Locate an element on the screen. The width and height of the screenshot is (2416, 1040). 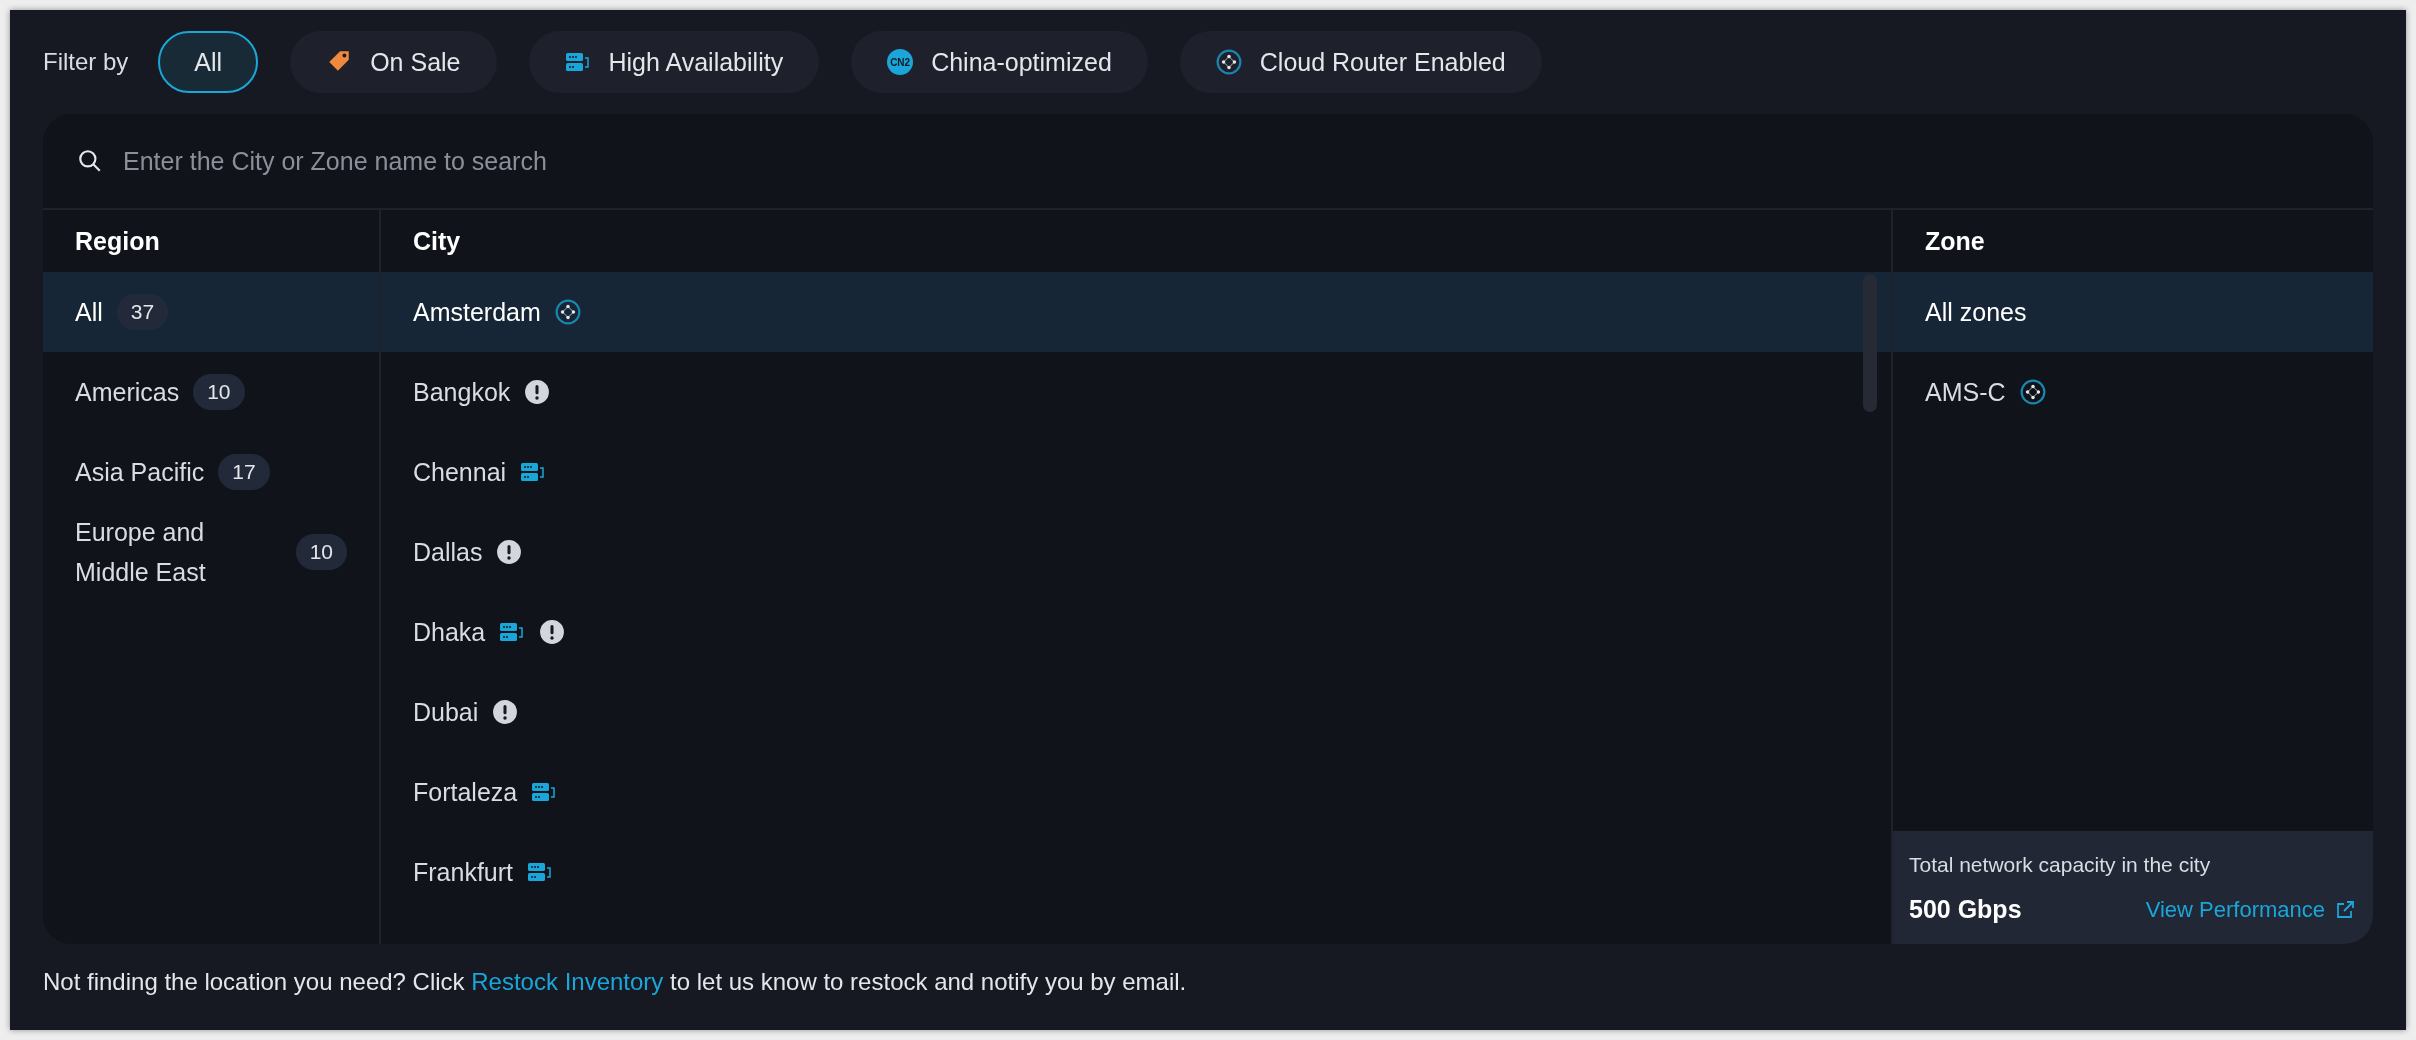
filter-label: Filter by is located at coordinates (86, 62).